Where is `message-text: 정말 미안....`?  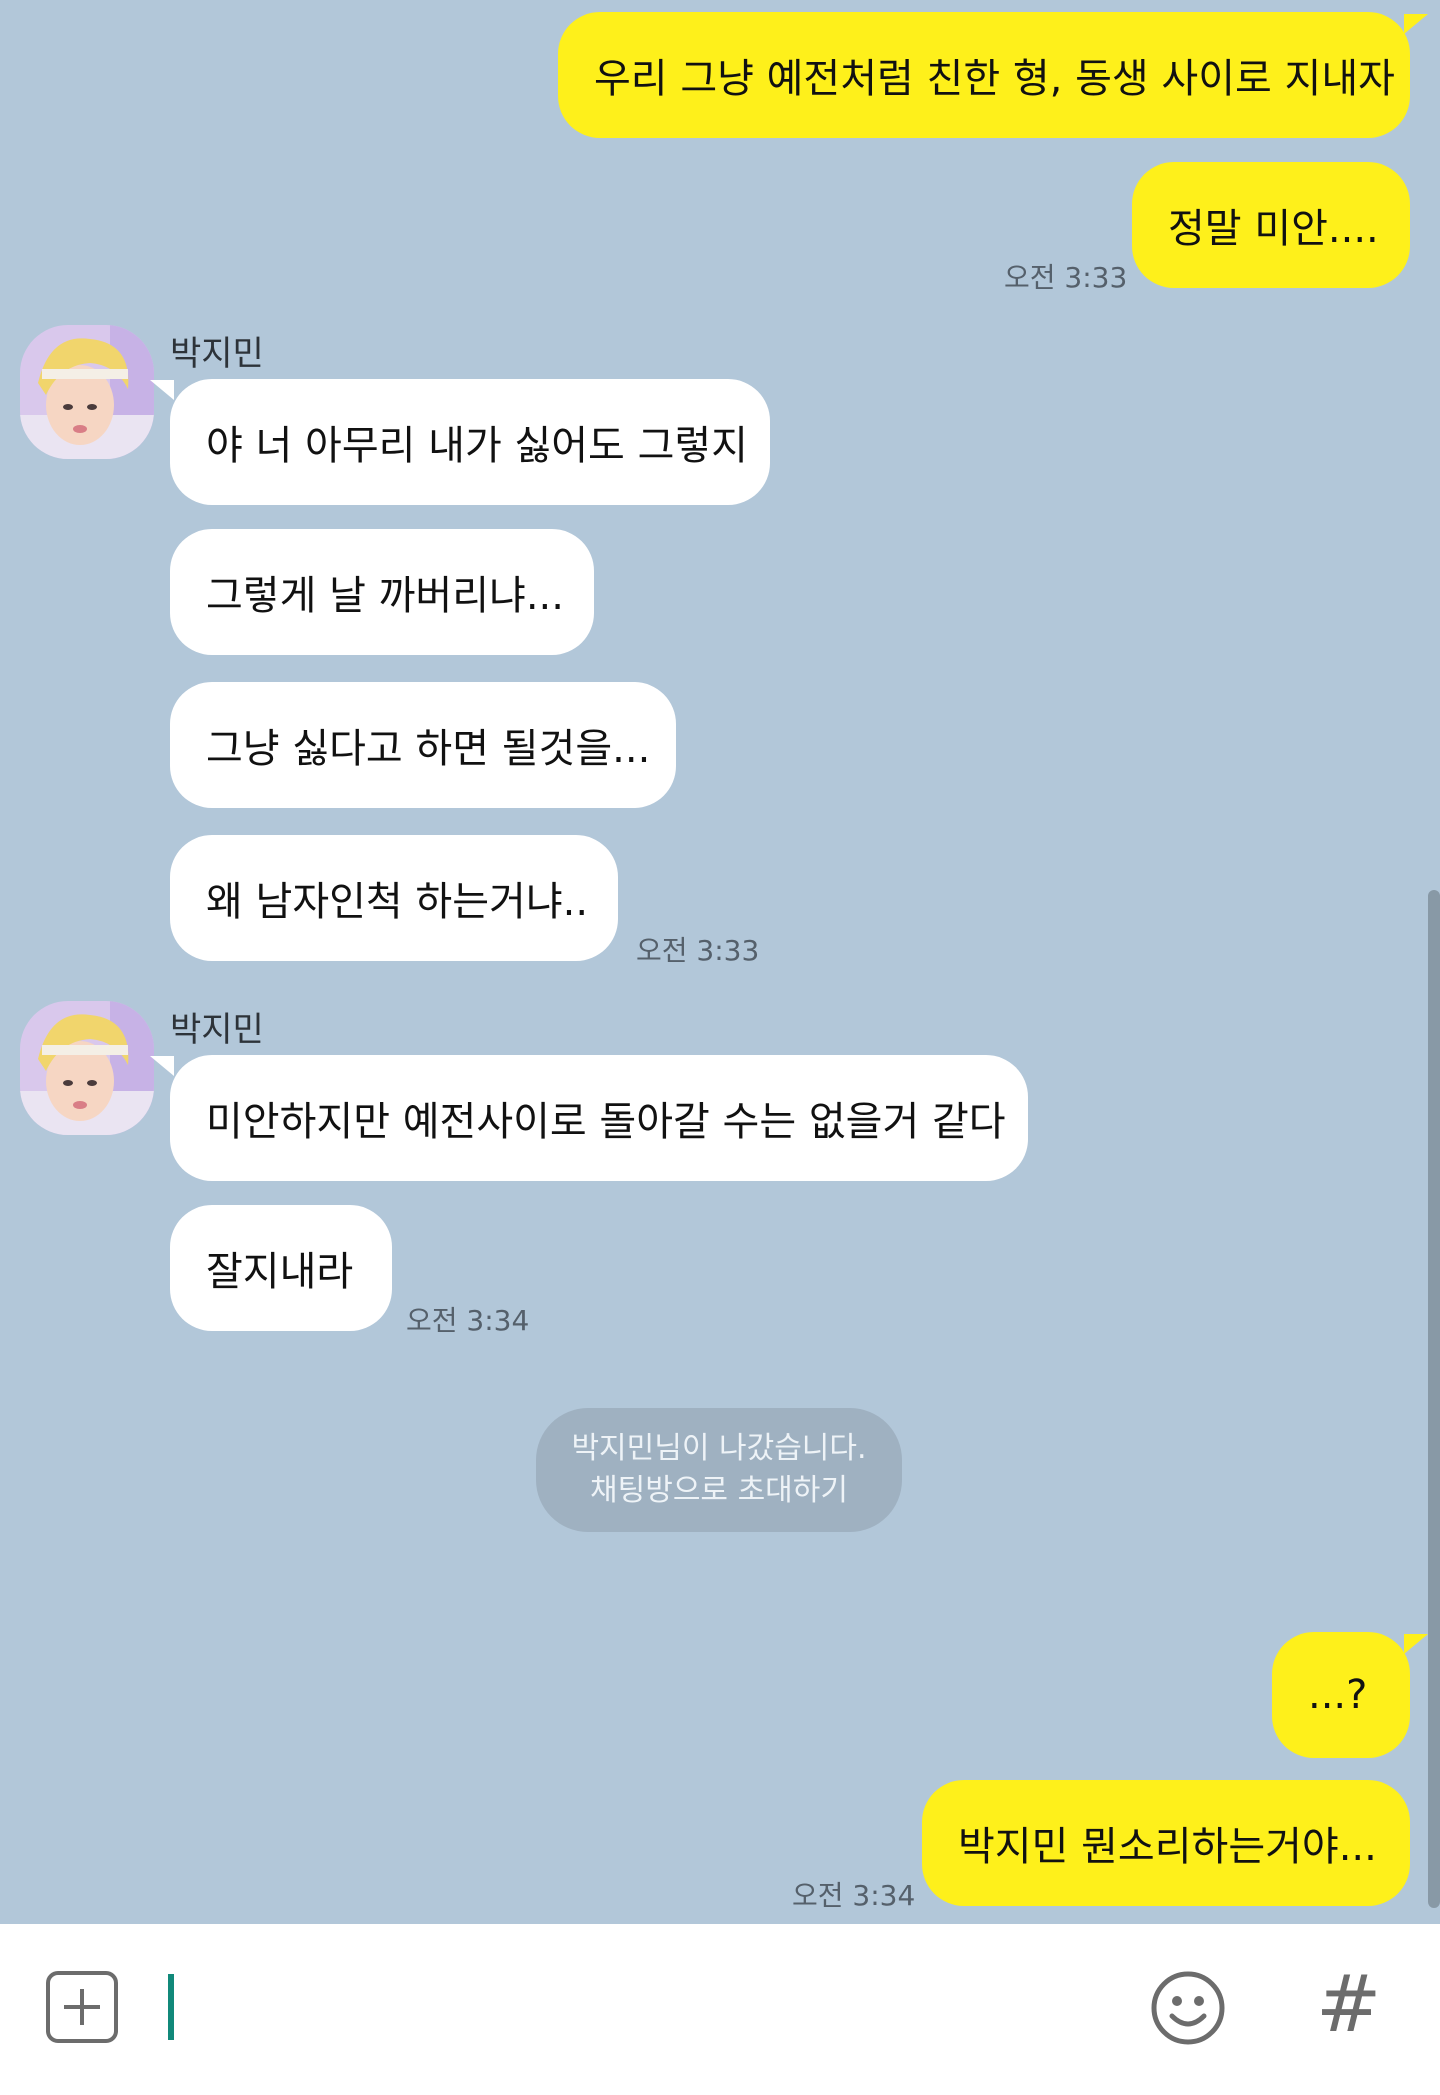
message-text: 정말 미안.... is located at coordinates (1273, 229).